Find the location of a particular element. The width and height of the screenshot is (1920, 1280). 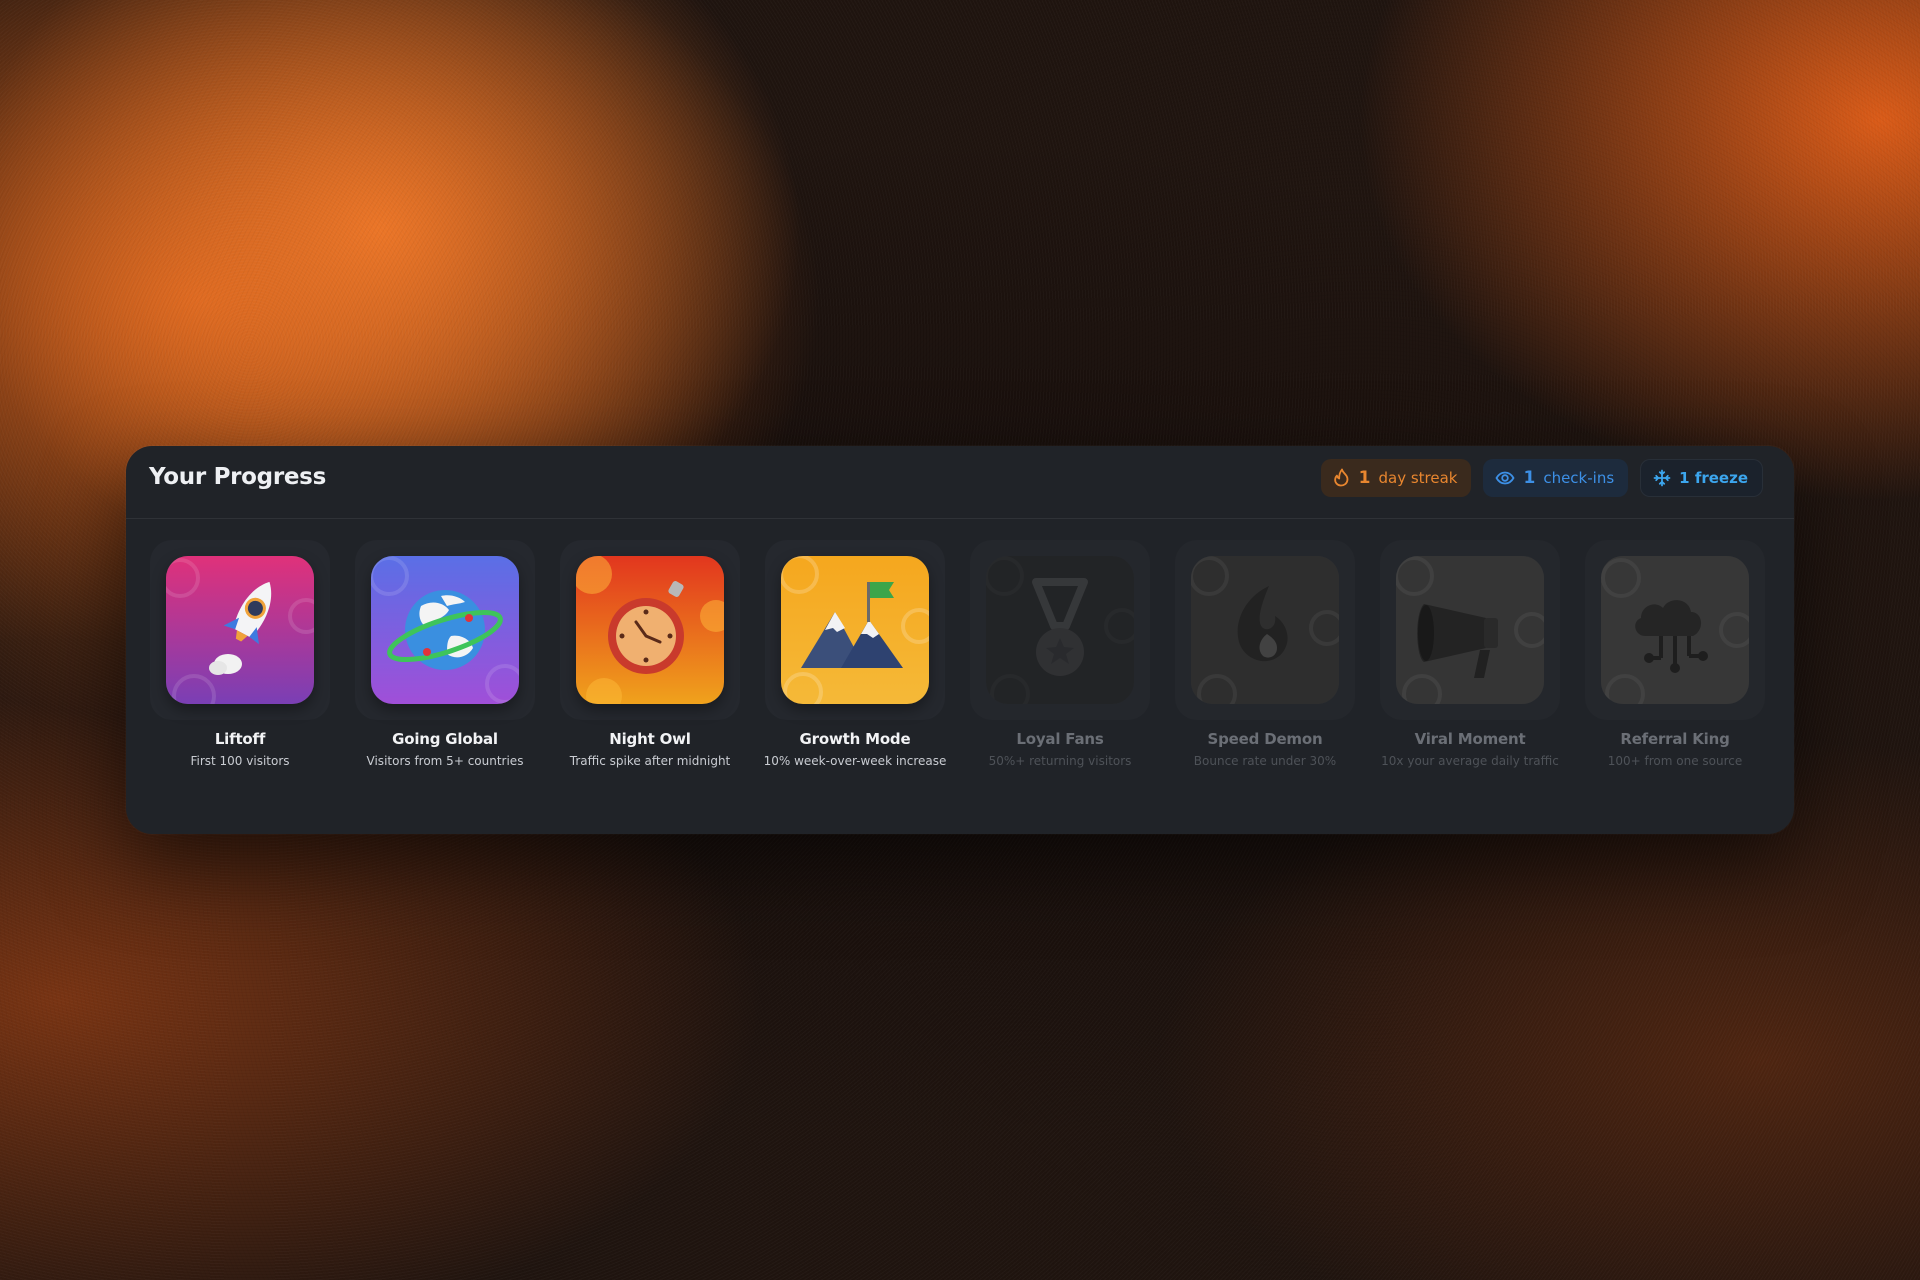

achievement-night-owl: Night Owl Traffic spike after midnight is located at coordinates (650, 660).